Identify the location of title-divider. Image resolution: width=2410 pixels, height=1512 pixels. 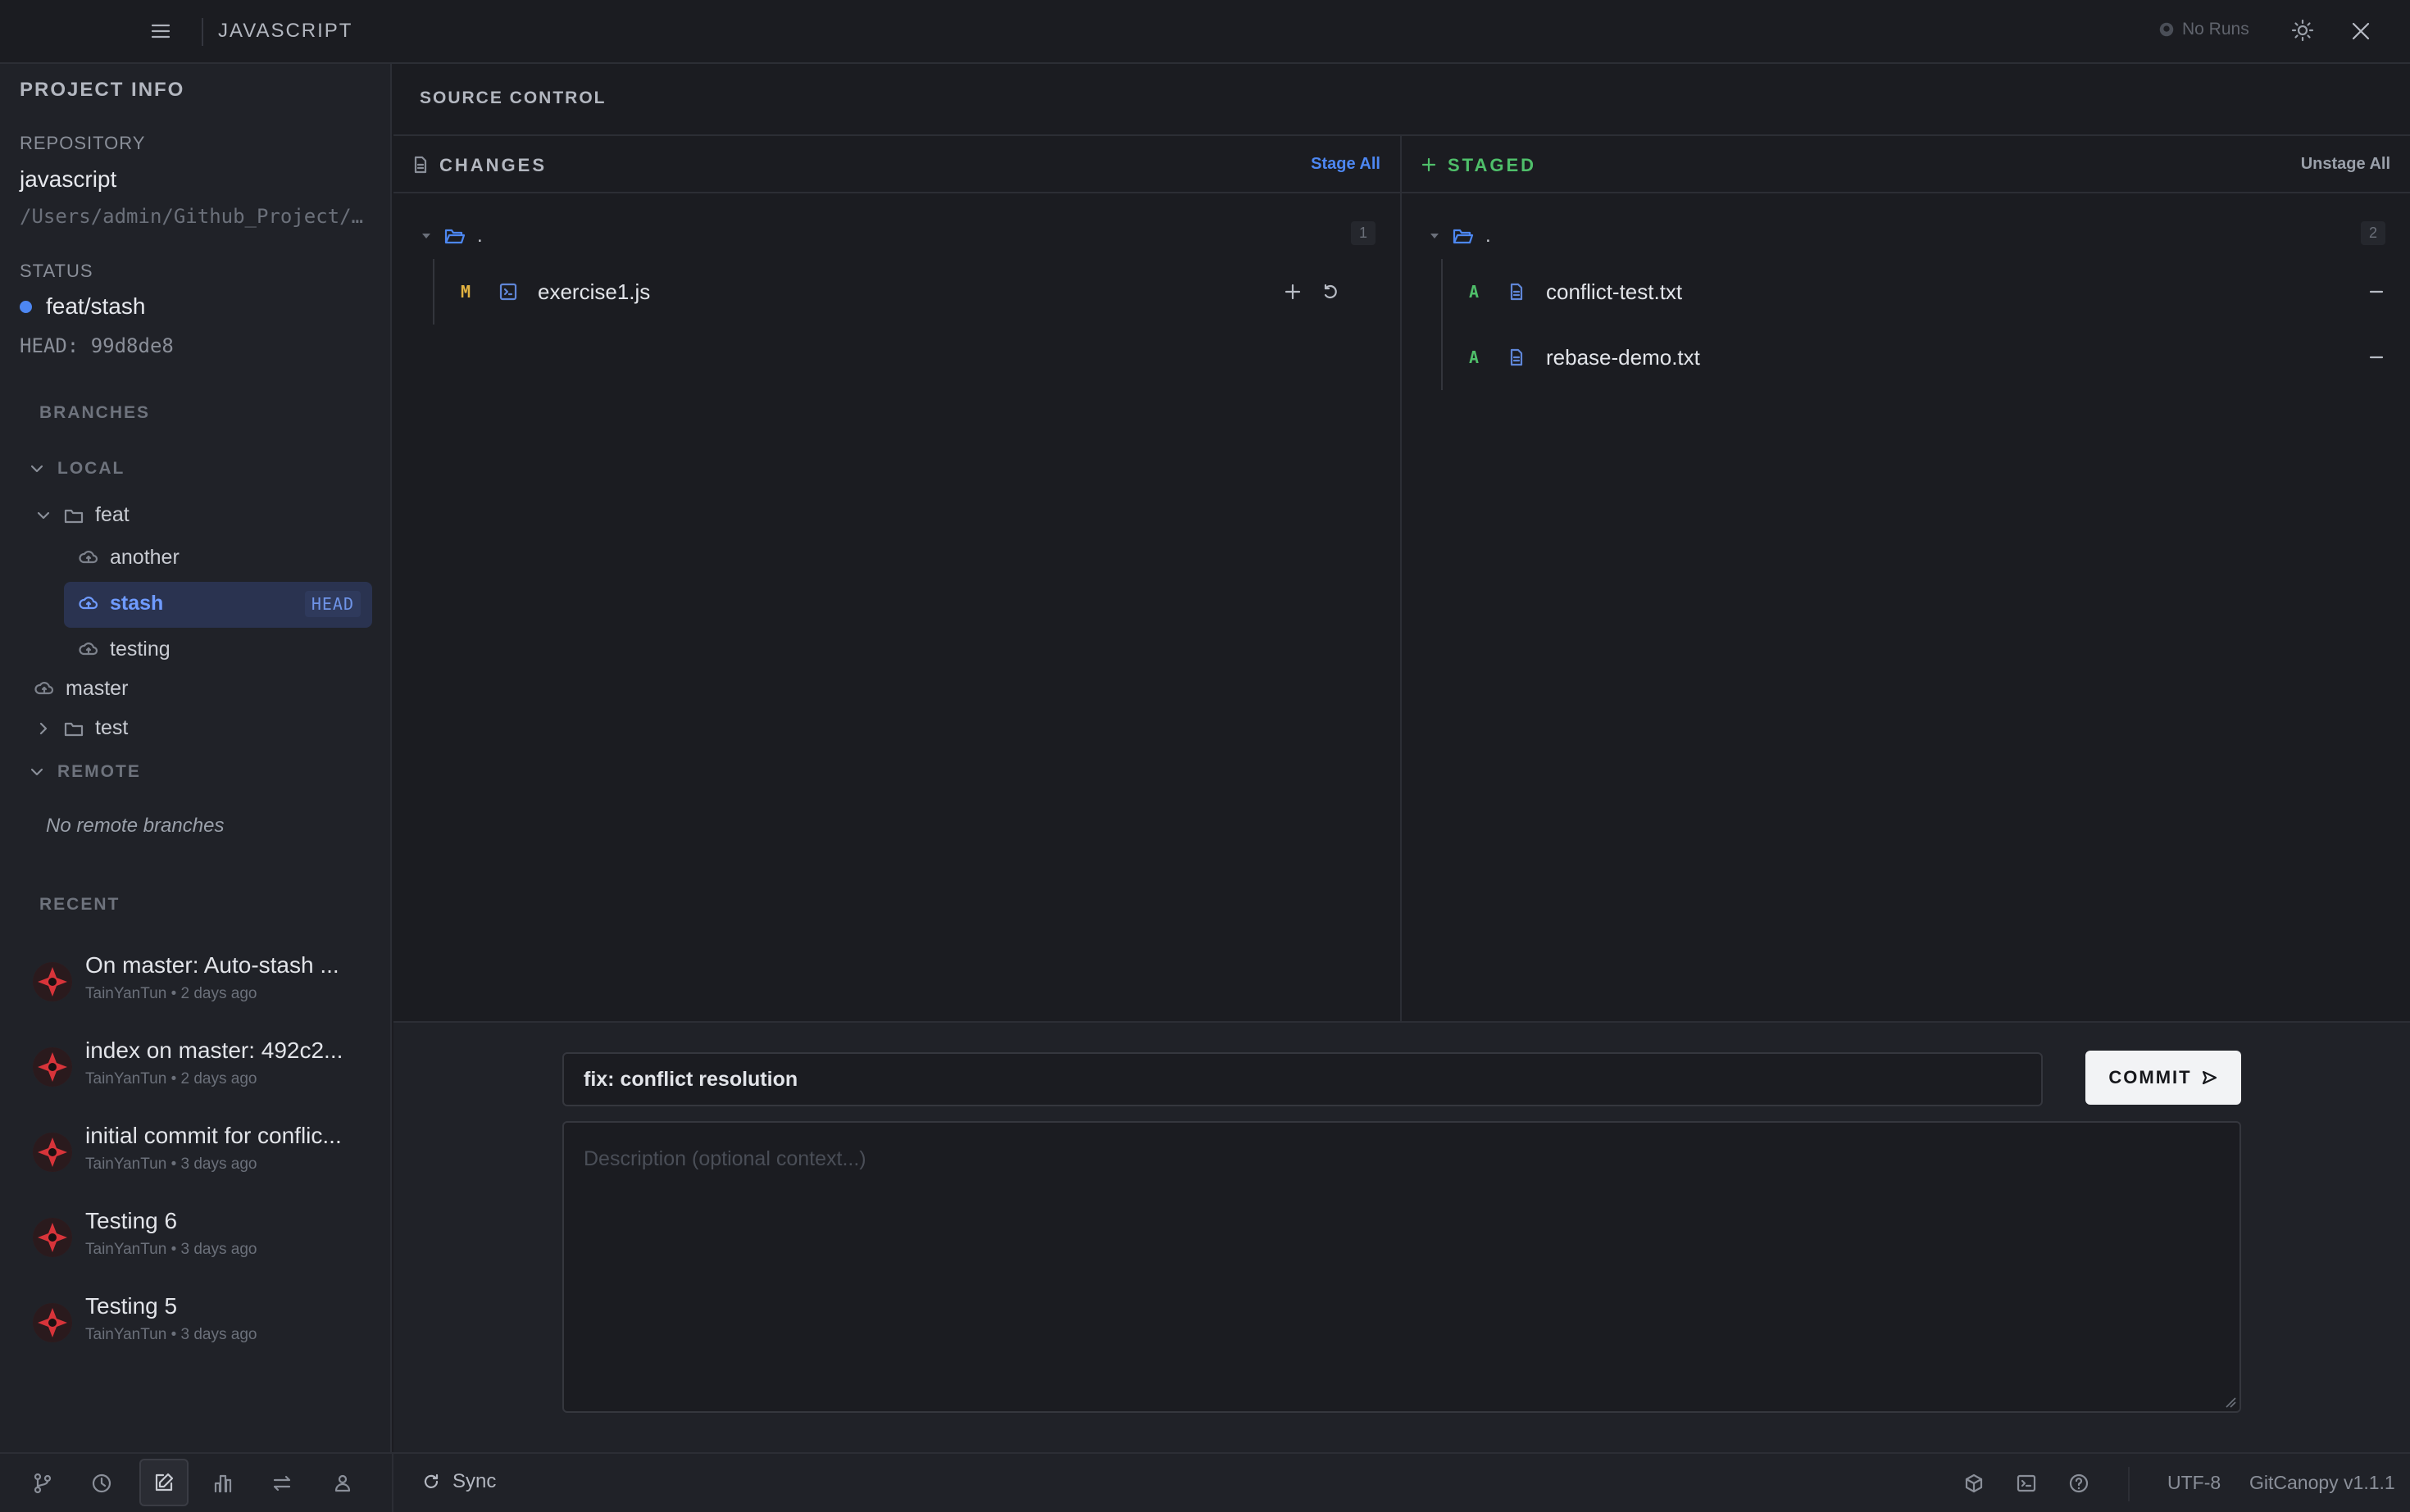
(203, 32).